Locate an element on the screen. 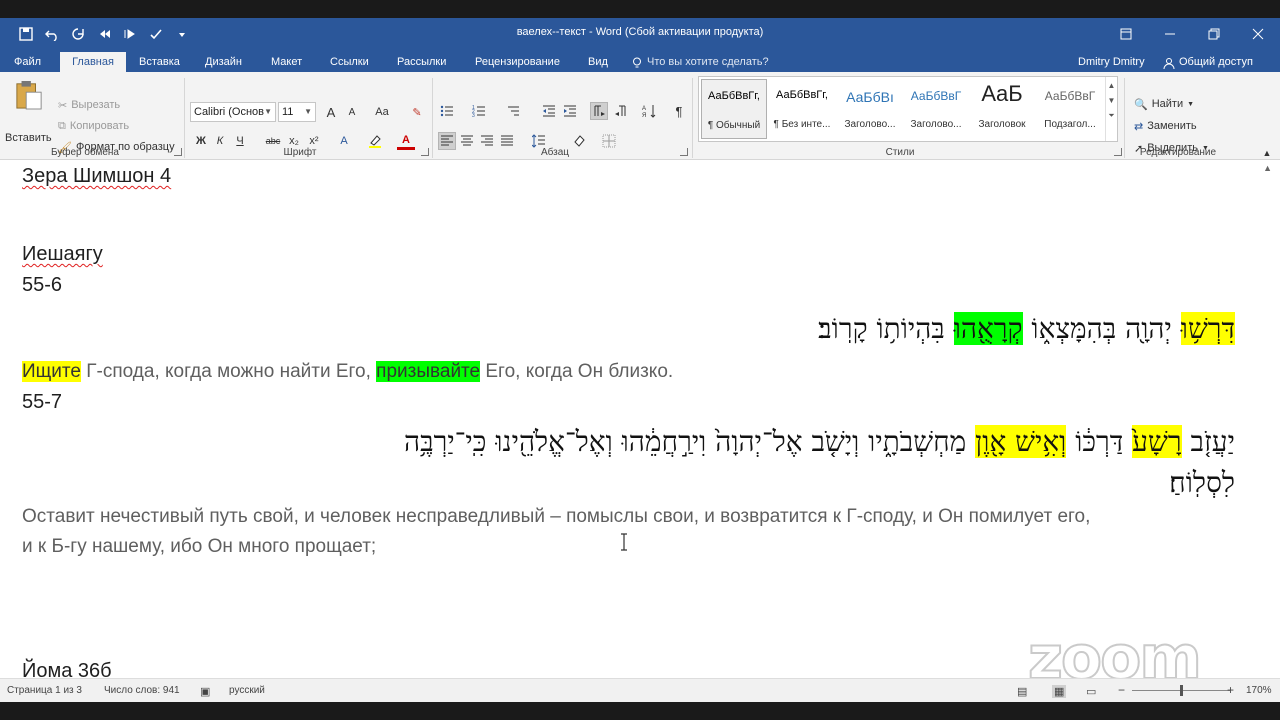 The width and height of the screenshot is (1280, 720). minimize-icon is located at coordinates (1170, 34).